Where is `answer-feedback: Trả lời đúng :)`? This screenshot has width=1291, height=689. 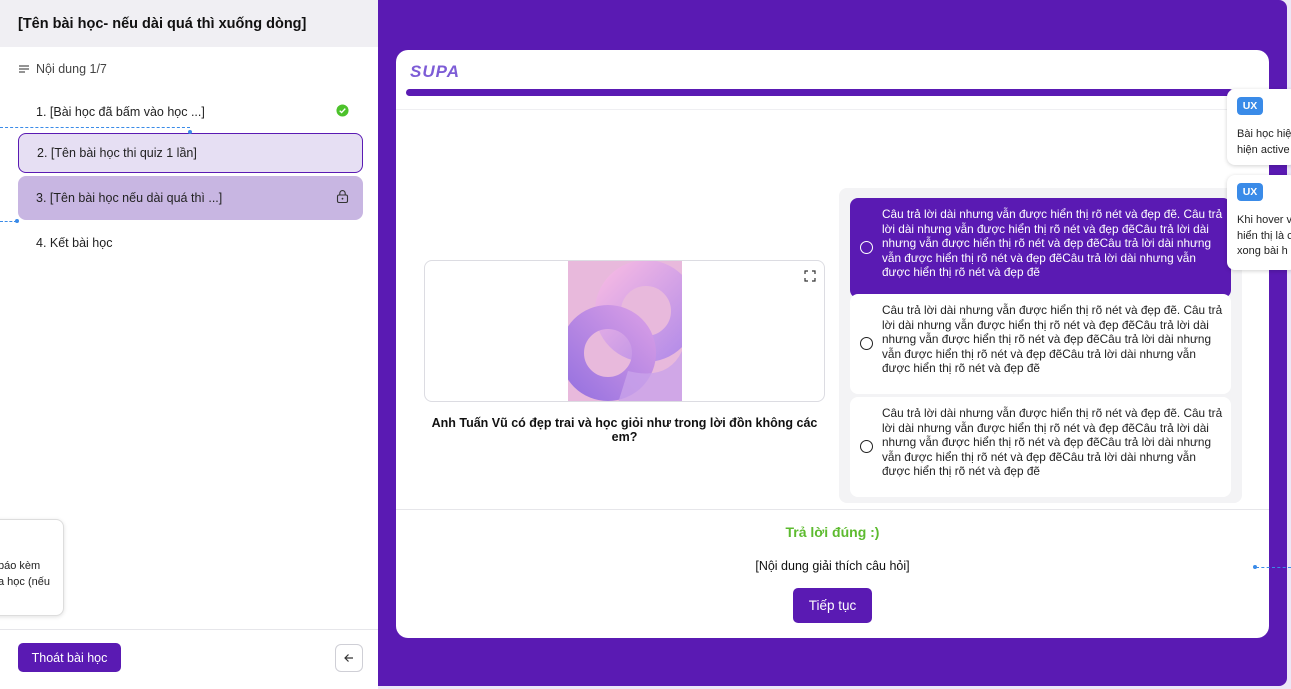 answer-feedback: Trả lời đúng :) is located at coordinates (832, 532).